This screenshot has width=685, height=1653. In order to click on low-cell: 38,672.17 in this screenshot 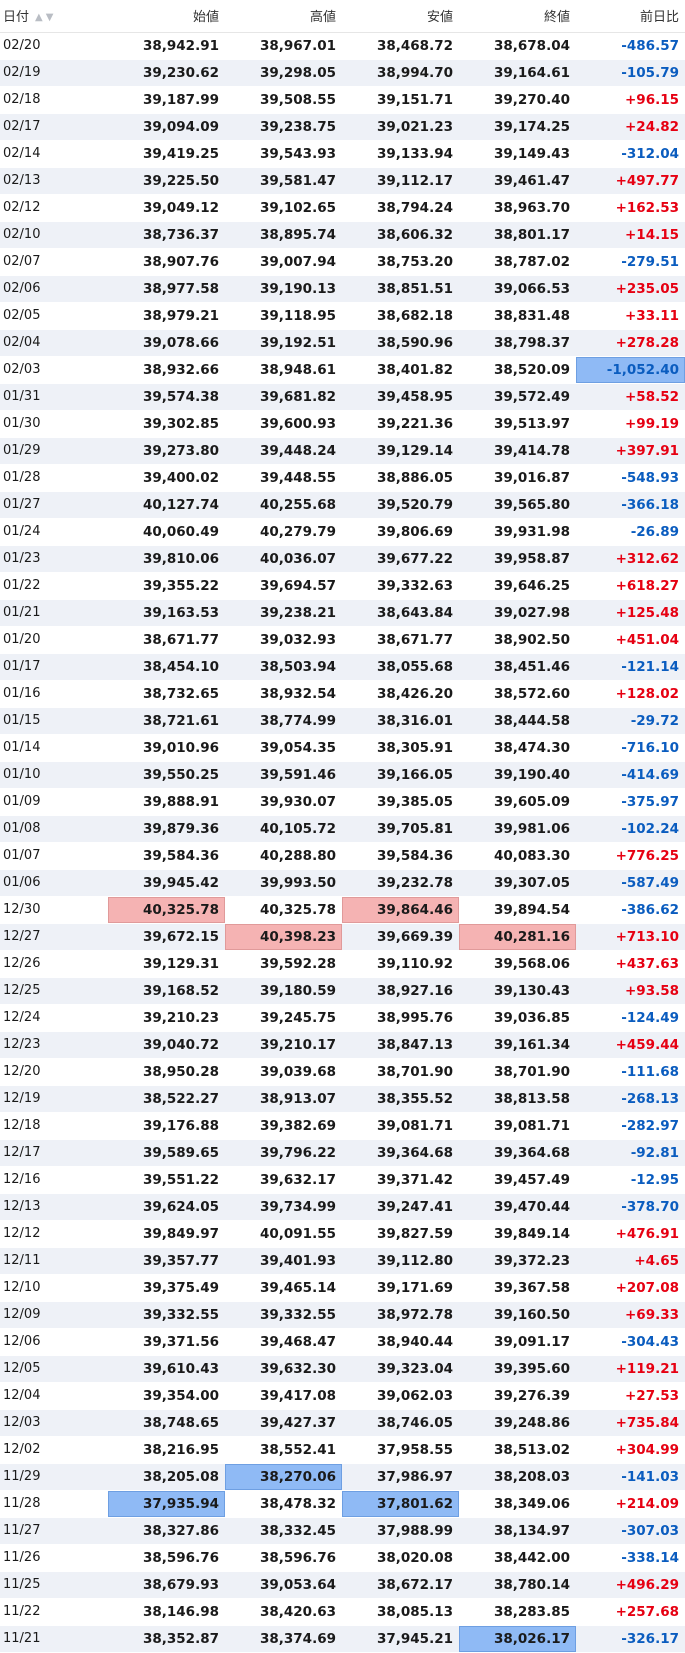, I will do `click(400, 1585)`.